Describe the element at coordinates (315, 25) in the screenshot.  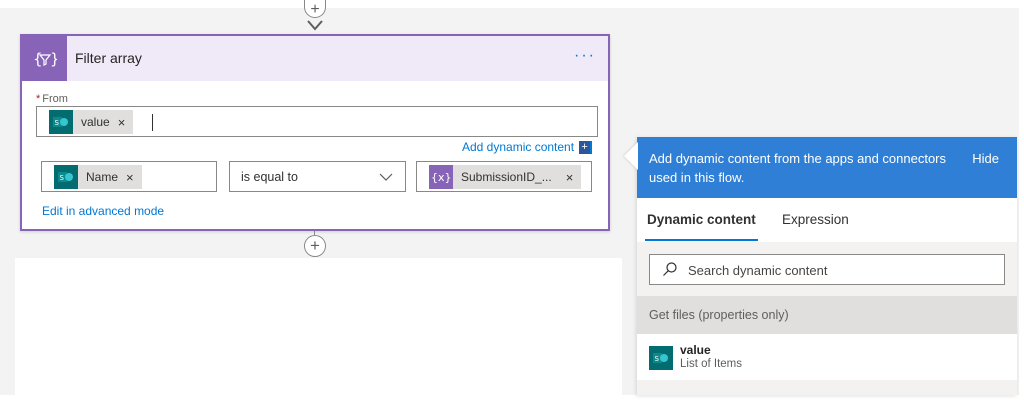
I see `arrow-down-icon` at that location.